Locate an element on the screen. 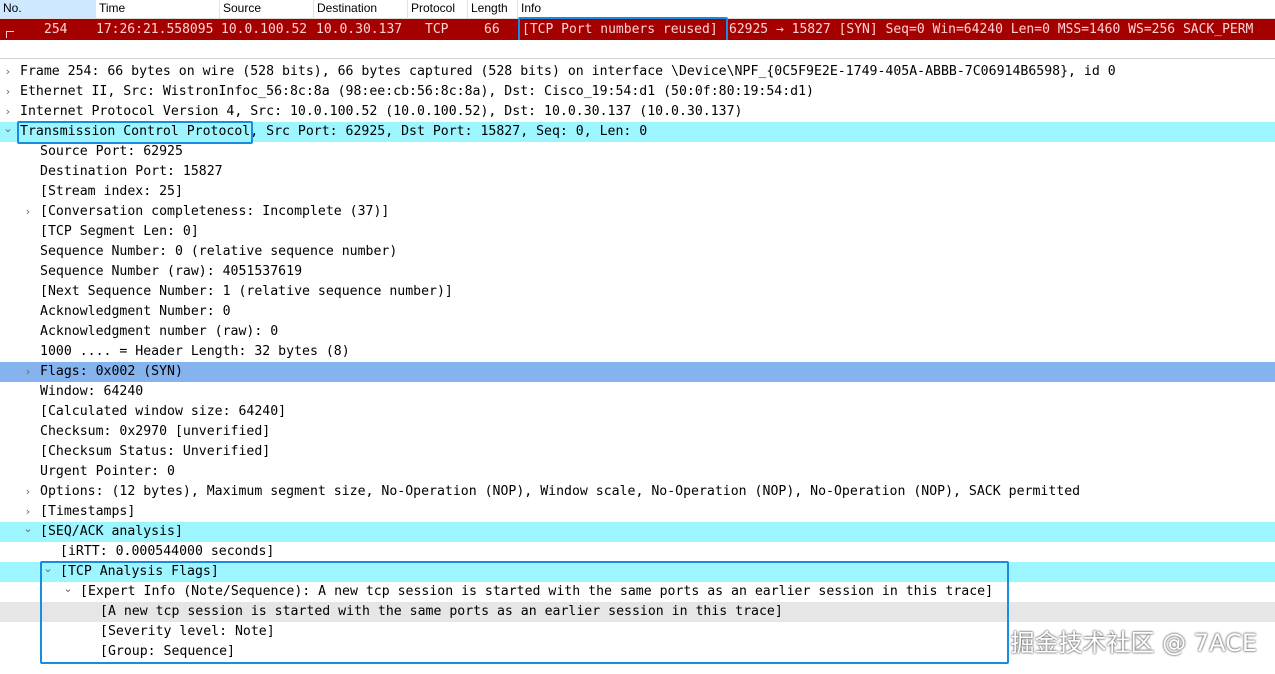  tree-row-label: Acknowledgment number (raw): 0 is located at coordinates (159, 331).